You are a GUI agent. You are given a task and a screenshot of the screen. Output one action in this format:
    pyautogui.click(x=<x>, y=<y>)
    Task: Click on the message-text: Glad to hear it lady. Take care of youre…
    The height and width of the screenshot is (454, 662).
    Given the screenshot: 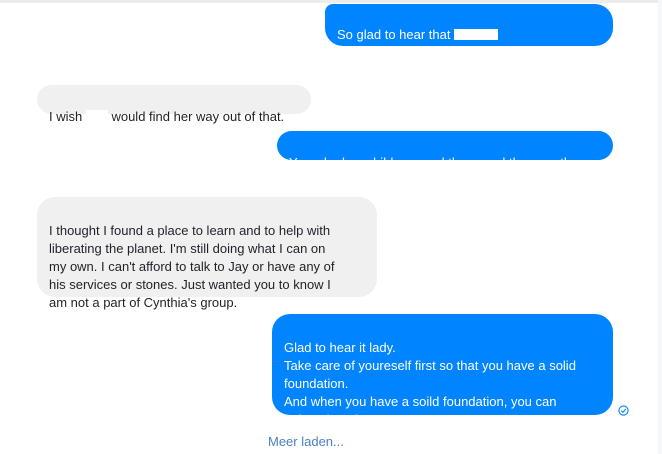 What is the action you would take?
    pyautogui.click(x=430, y=383)
    